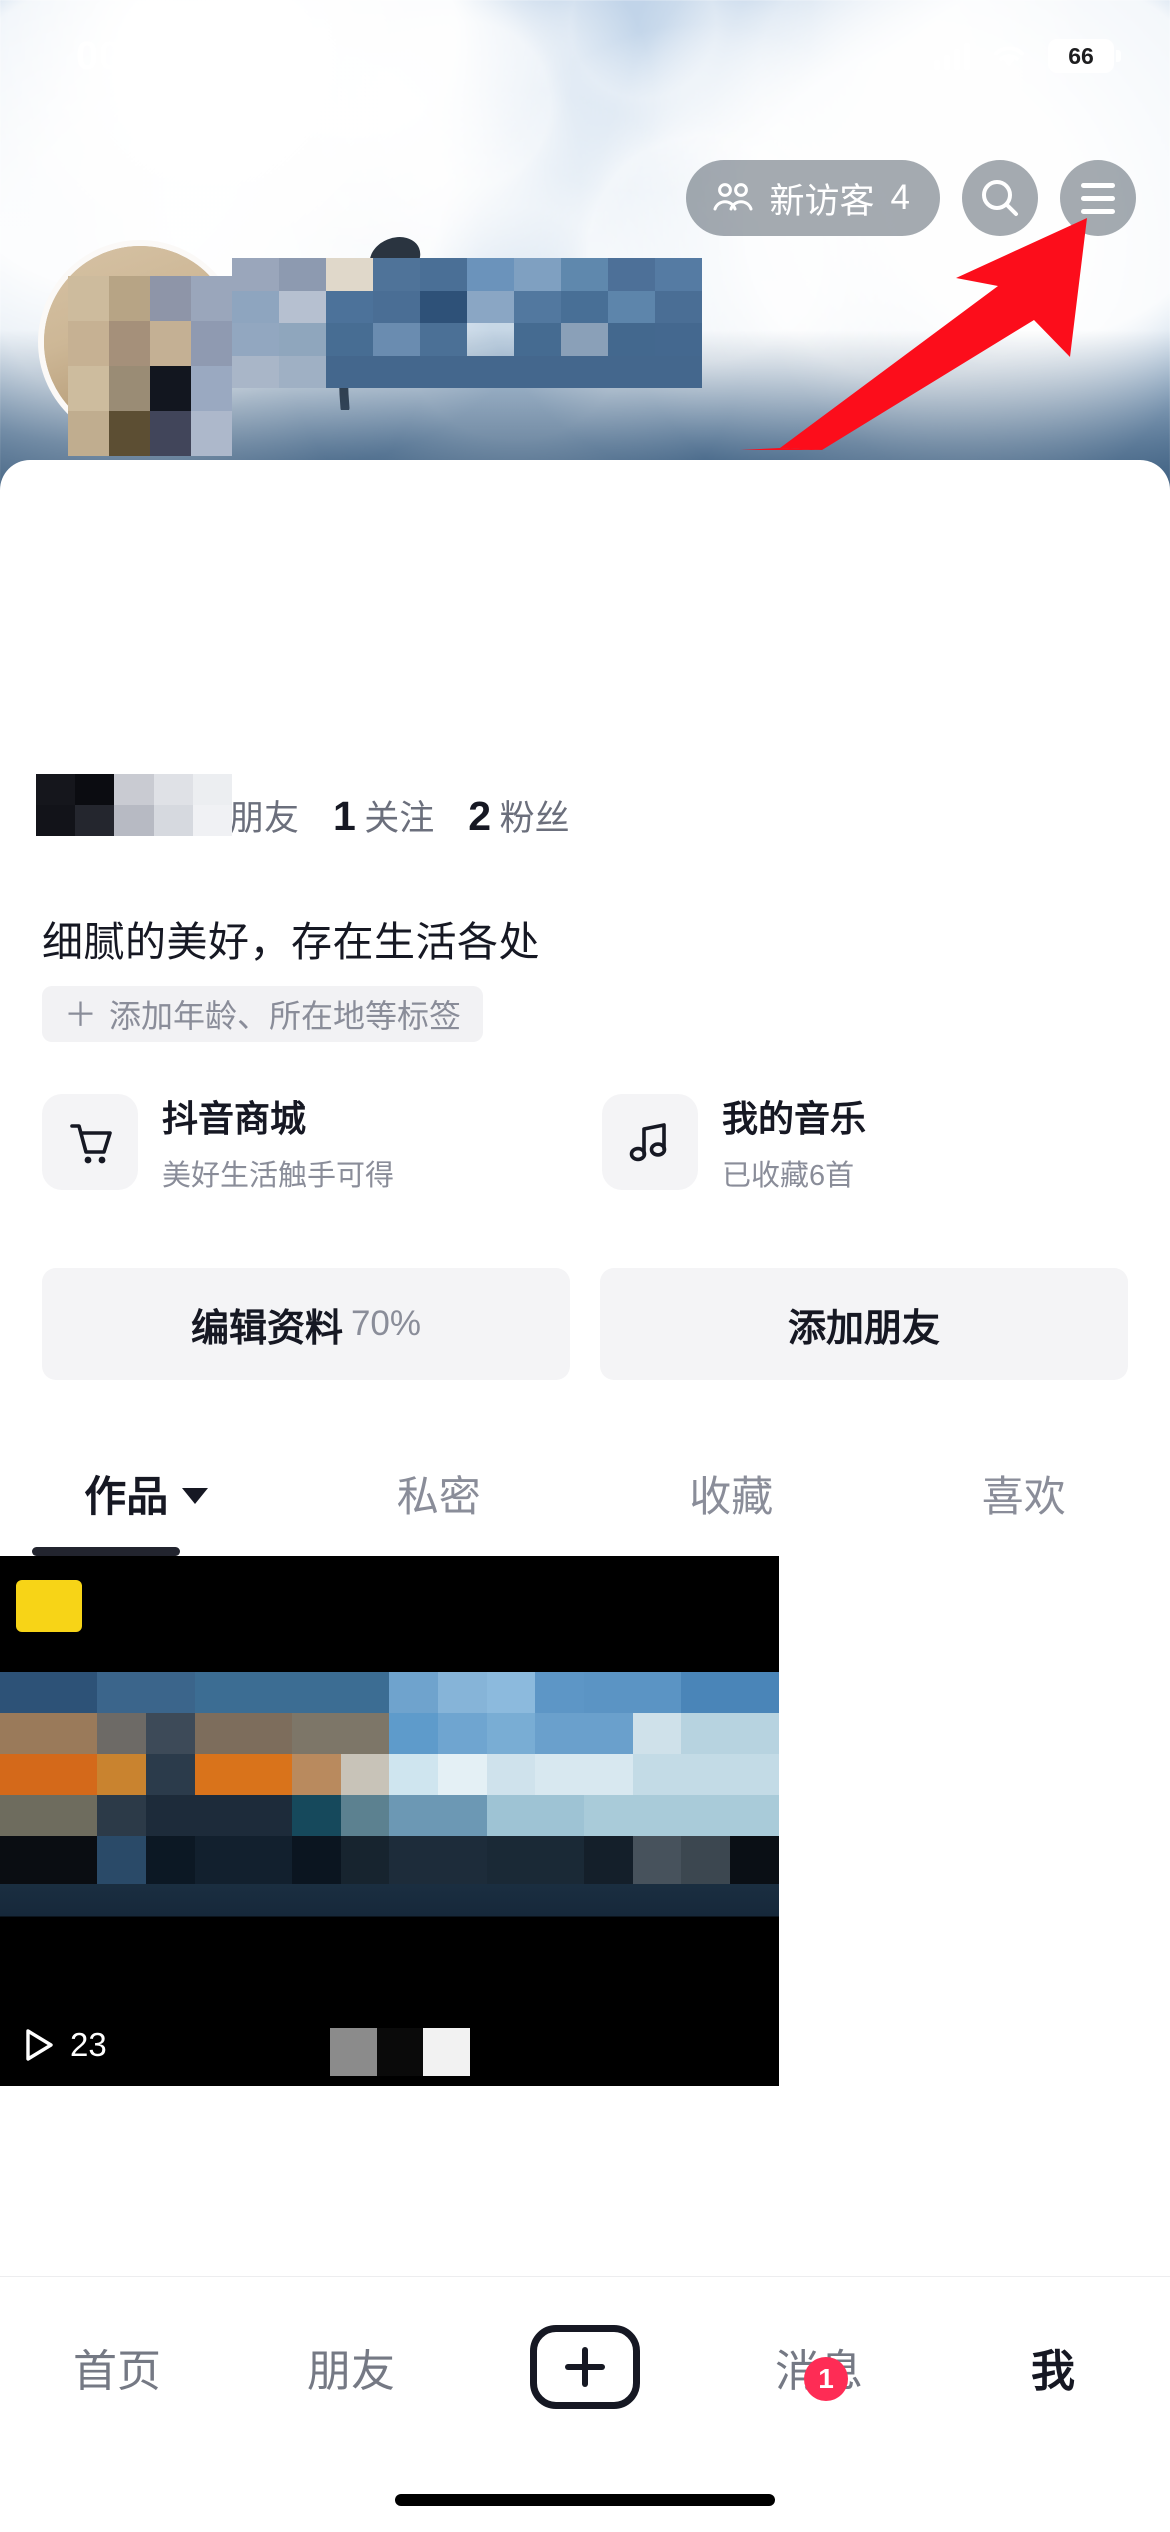 Image resolution: width=1170 pixels, height=2532 pixels. What do you see at coordinates (266, 1328) in the screenshot?
I see `edit-profile-label: 编辑资料` at bounding box center [266, 1328].